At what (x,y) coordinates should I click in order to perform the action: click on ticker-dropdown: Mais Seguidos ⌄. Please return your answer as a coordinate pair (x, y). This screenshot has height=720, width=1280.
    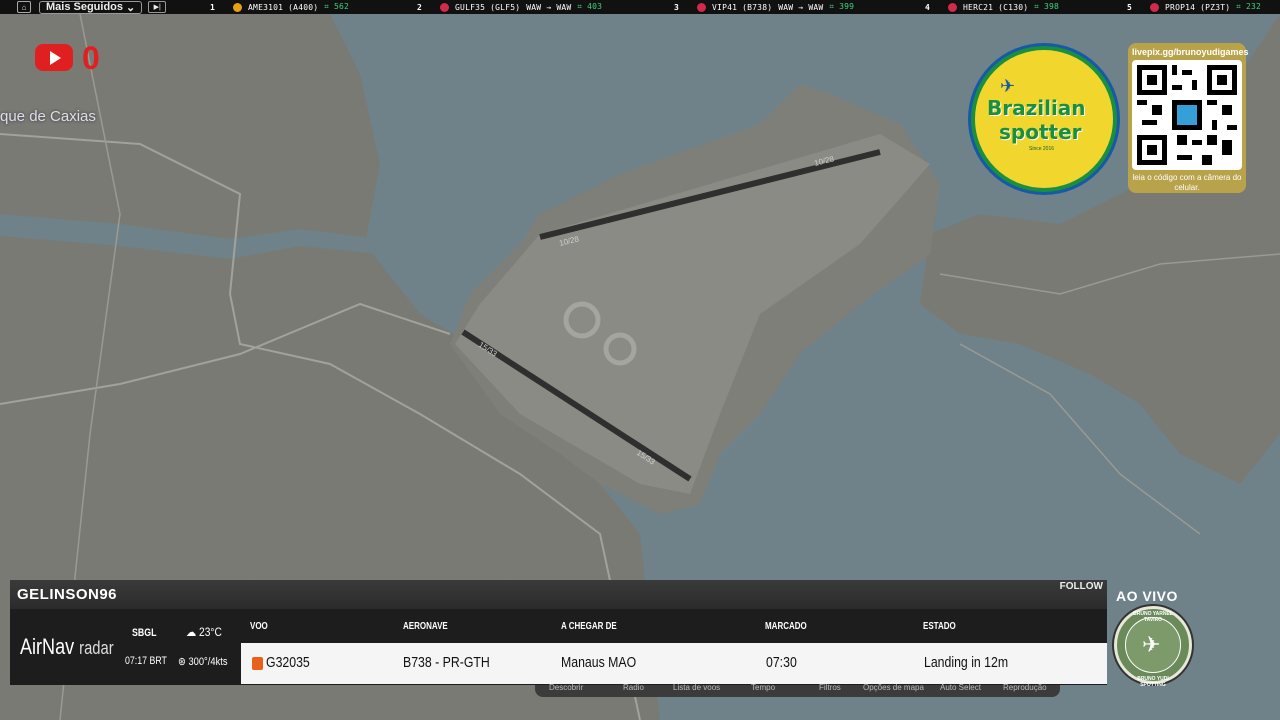
    Looking at the image, I should click on (91, 7).